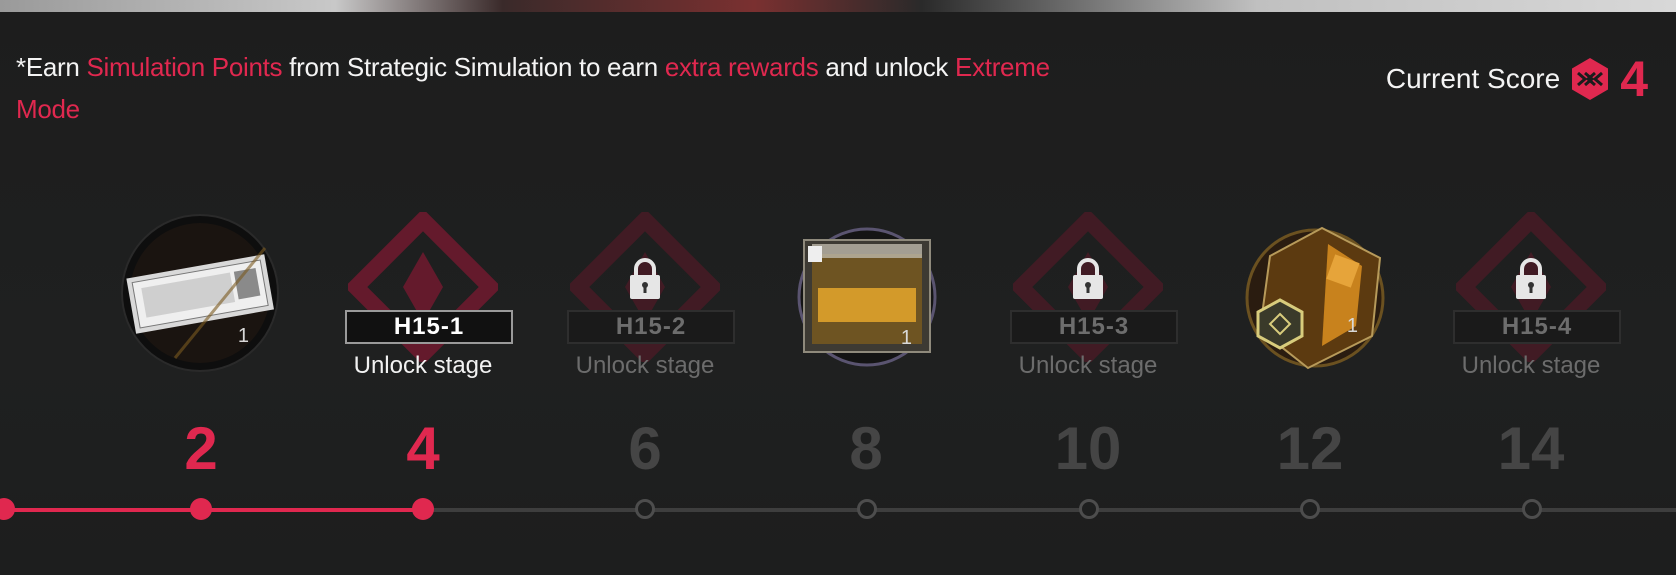 This screenshot has height=575, width=1676. What do you see at coordinates (838, 6) in the screenshot?
I see `background-strip` at bounding box center [838, 6].